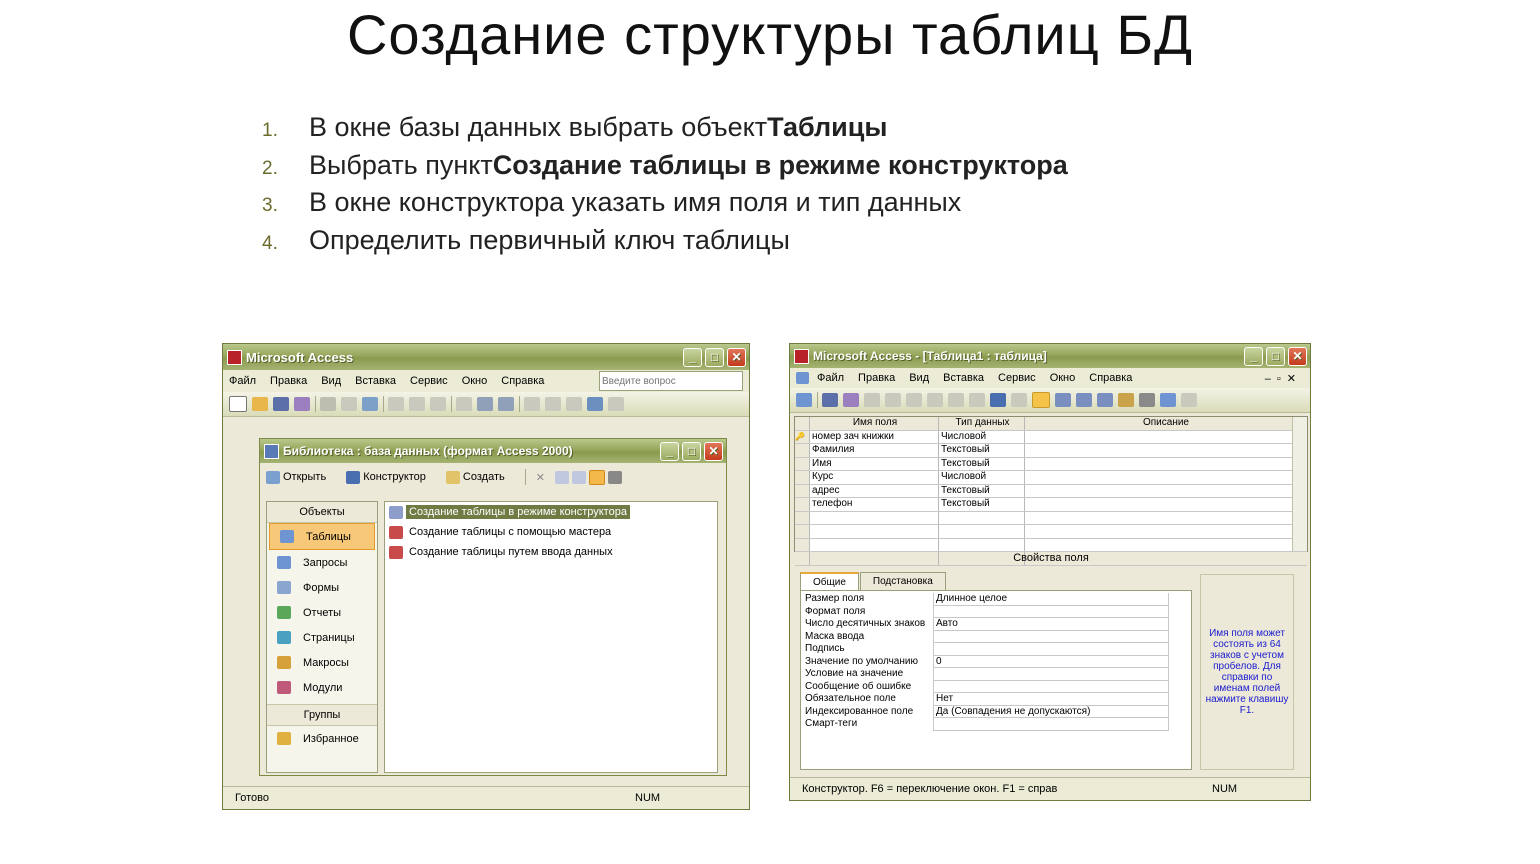 This screenshot has width=1540, height=864. What do you see at coordinates (1051, 599) in the screenshot?
I see `property-value: Длинное целое` at bounding box center [1051, 599].